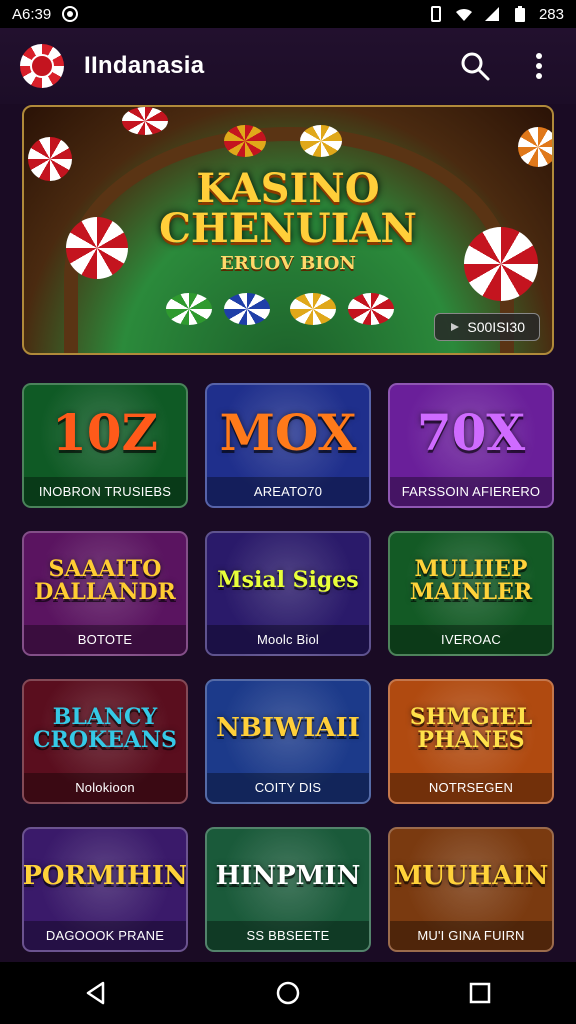  What do you see at coordinates (471, 432) in the screenshot?
I see `game-title: 70X` at bounding box center [471, 432].